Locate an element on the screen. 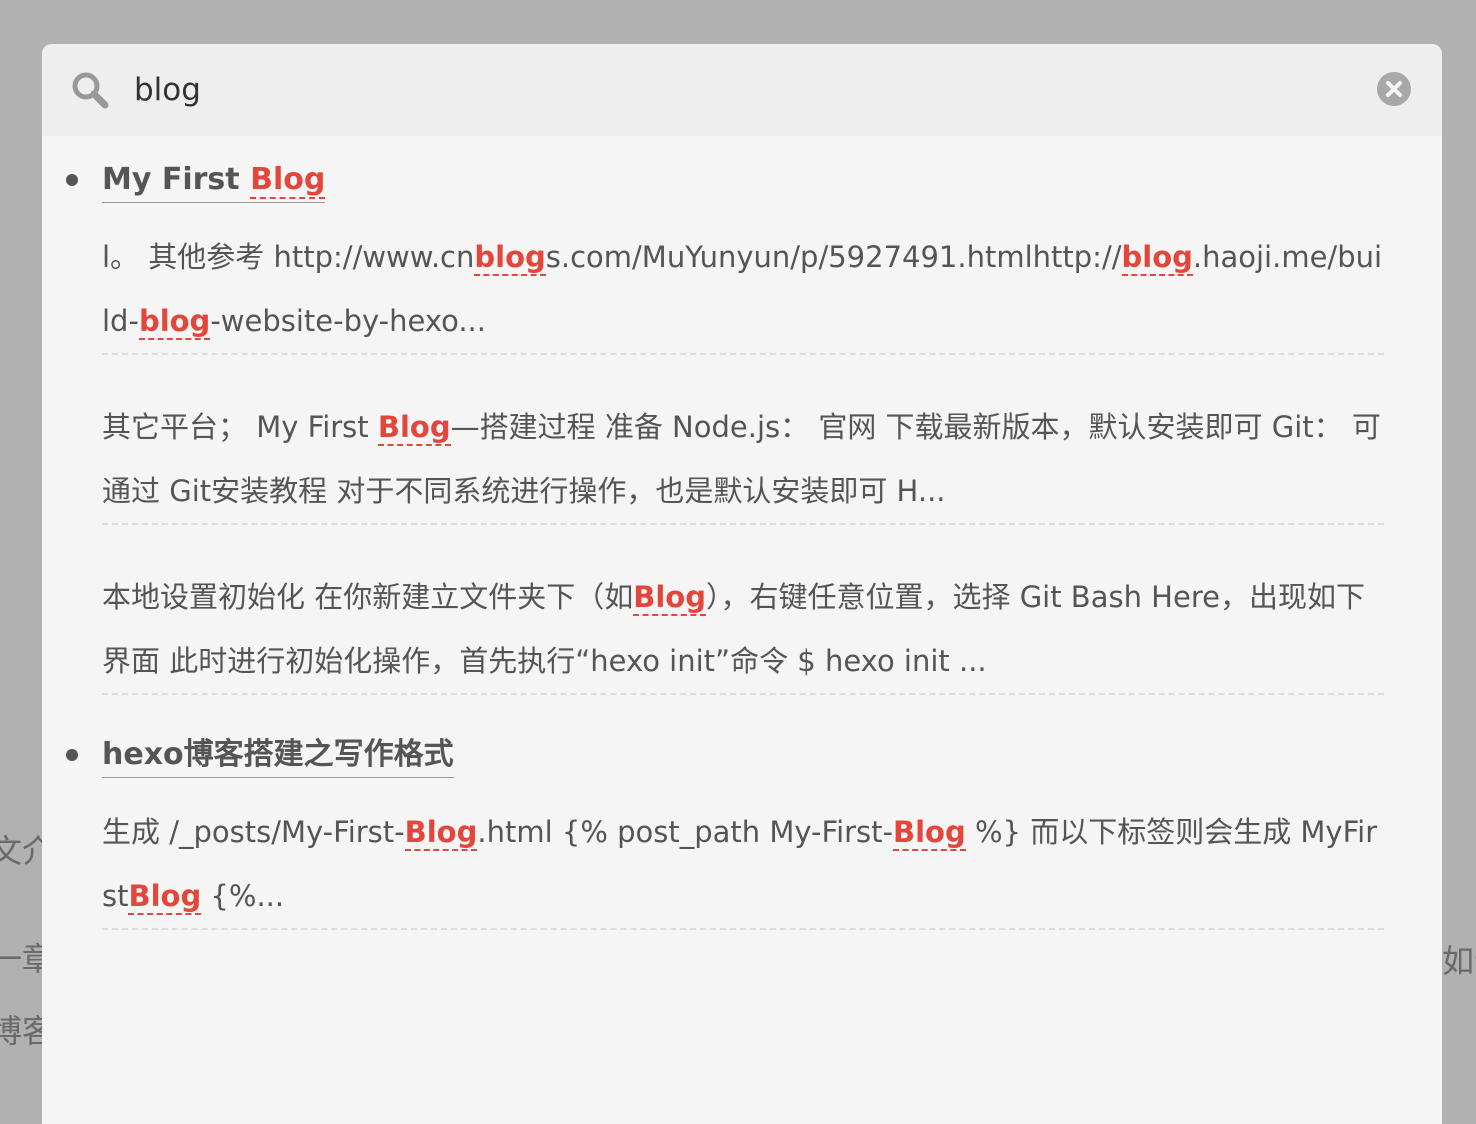  title-text: hexo博客搭建之写作格式 is located at coordinates (278, 754).